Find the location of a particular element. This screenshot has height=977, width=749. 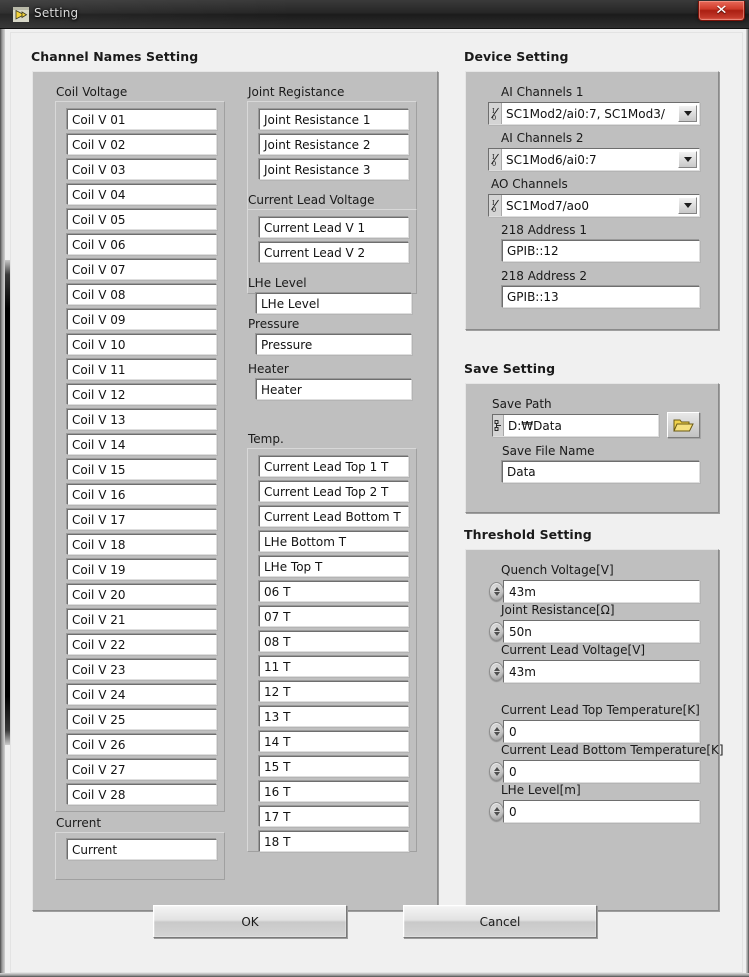

ao-channels-value: SC1Mod7/ao0 is located at coordinates (547, 205).